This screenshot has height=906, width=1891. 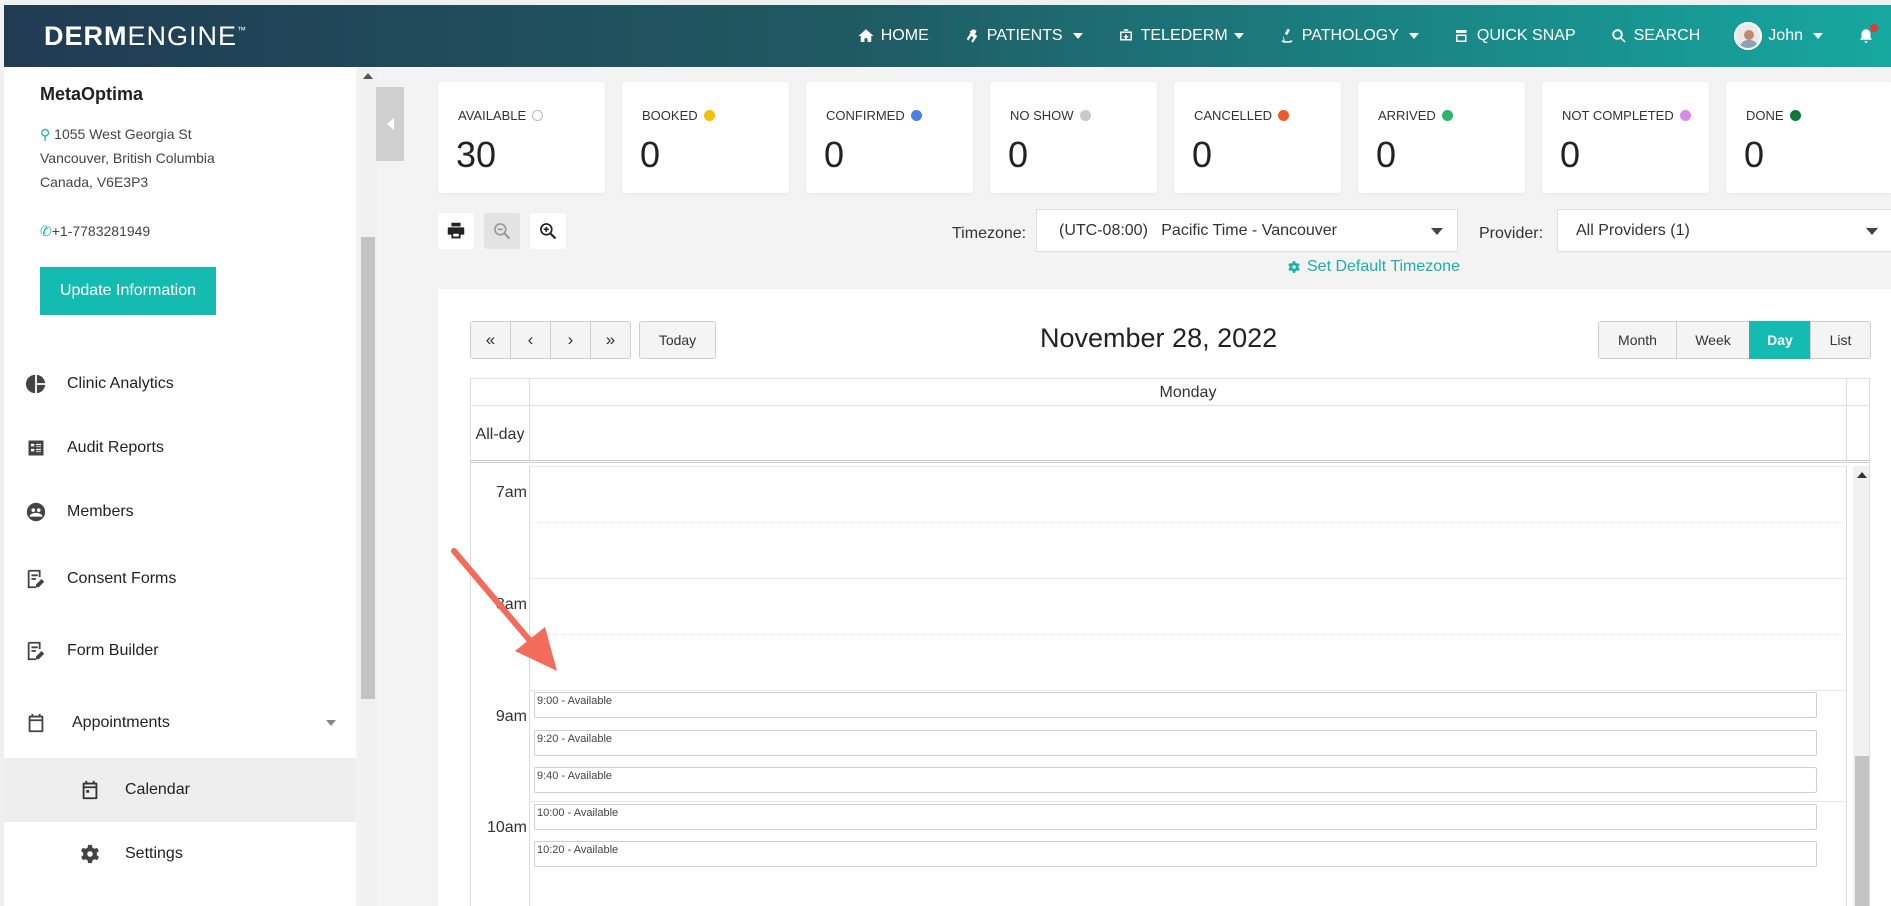 I want to click on provider-label: Provider:, so click(x=1511, y=233).